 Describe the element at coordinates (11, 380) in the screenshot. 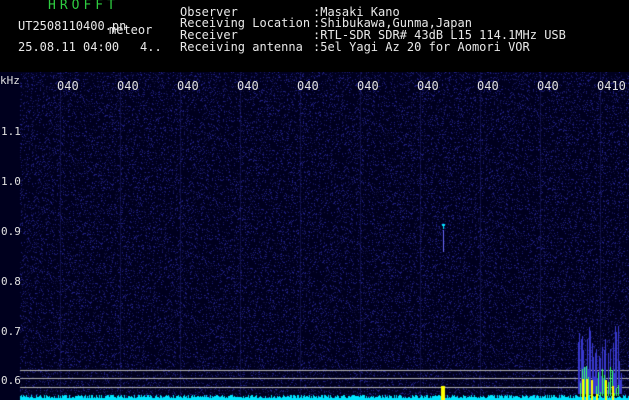

I see `y-tick-label: 0.6` at that location.